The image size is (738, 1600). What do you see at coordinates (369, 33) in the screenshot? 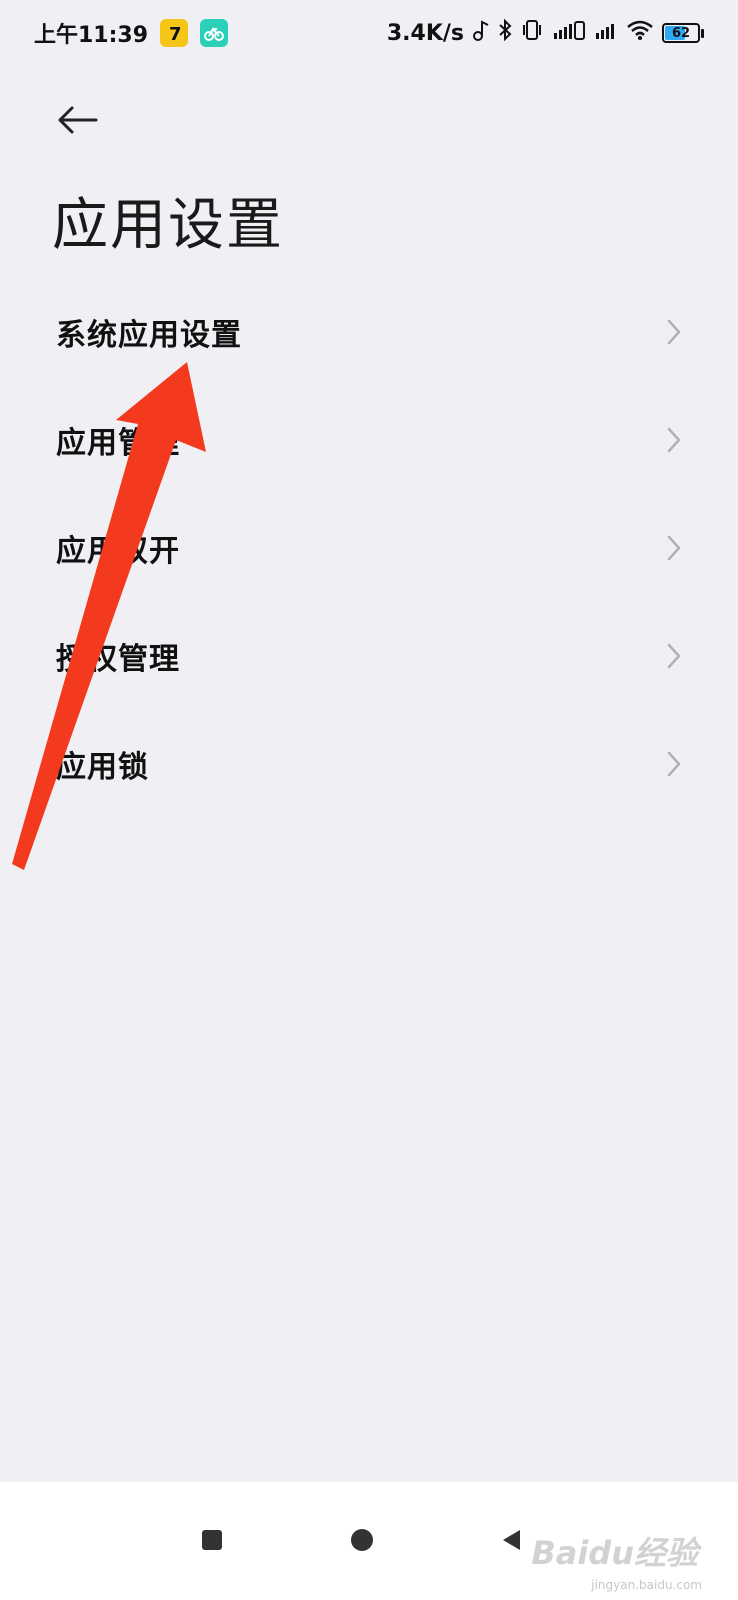
I see `status-bar: 上午11:39 7 3.4K/s 62` at bounding box center [369, 33].